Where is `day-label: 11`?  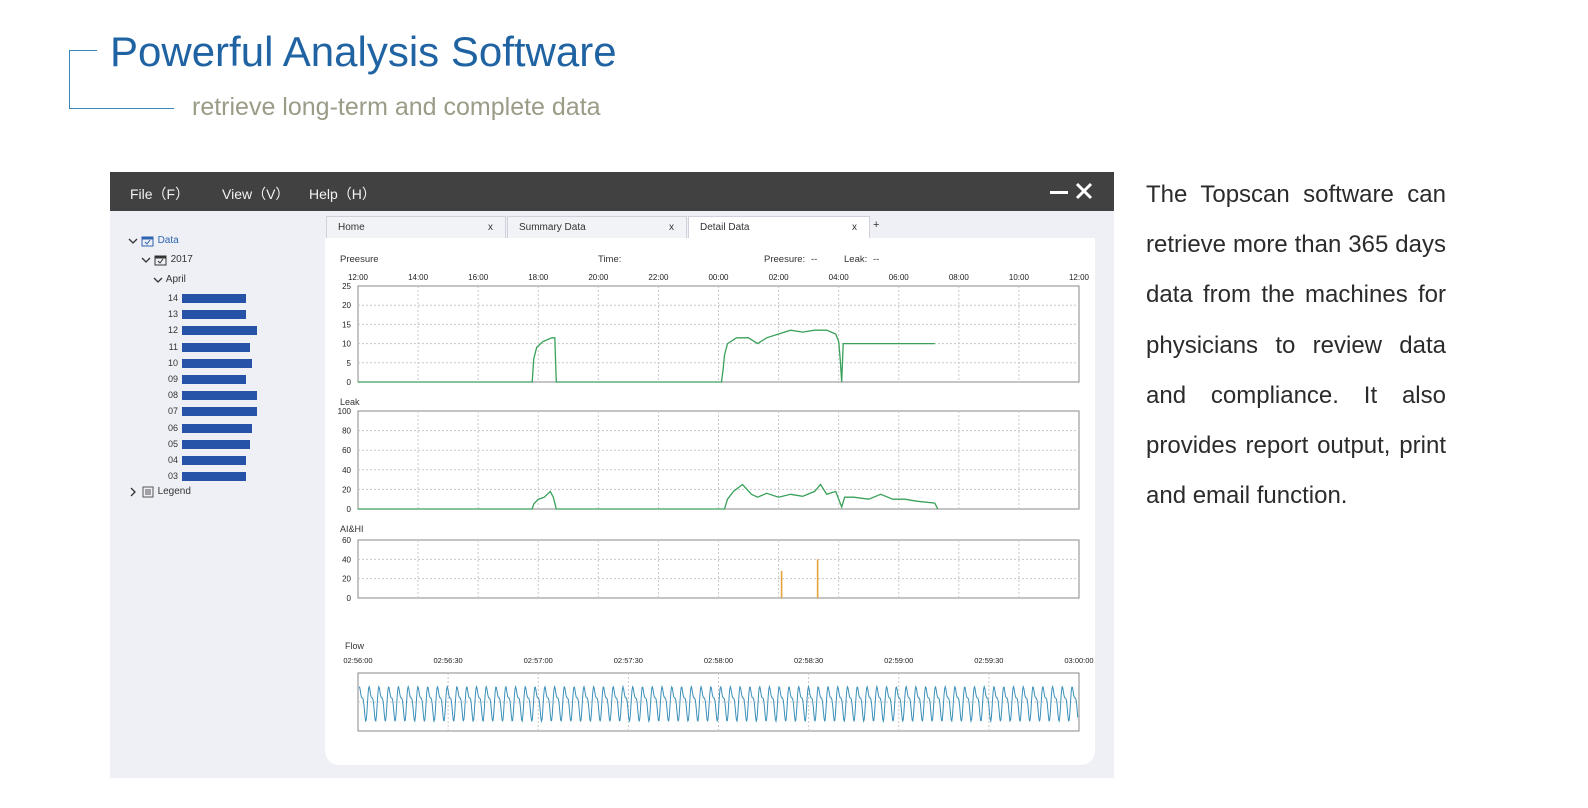 day-label: 11 is located at coordinates (173, 346).